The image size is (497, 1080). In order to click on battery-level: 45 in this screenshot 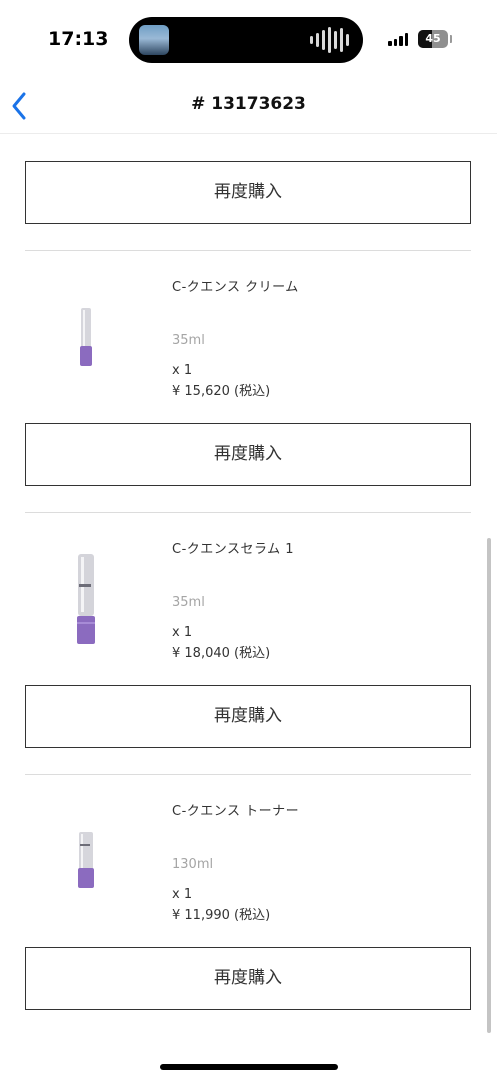, I will do `click(433, 38)`.